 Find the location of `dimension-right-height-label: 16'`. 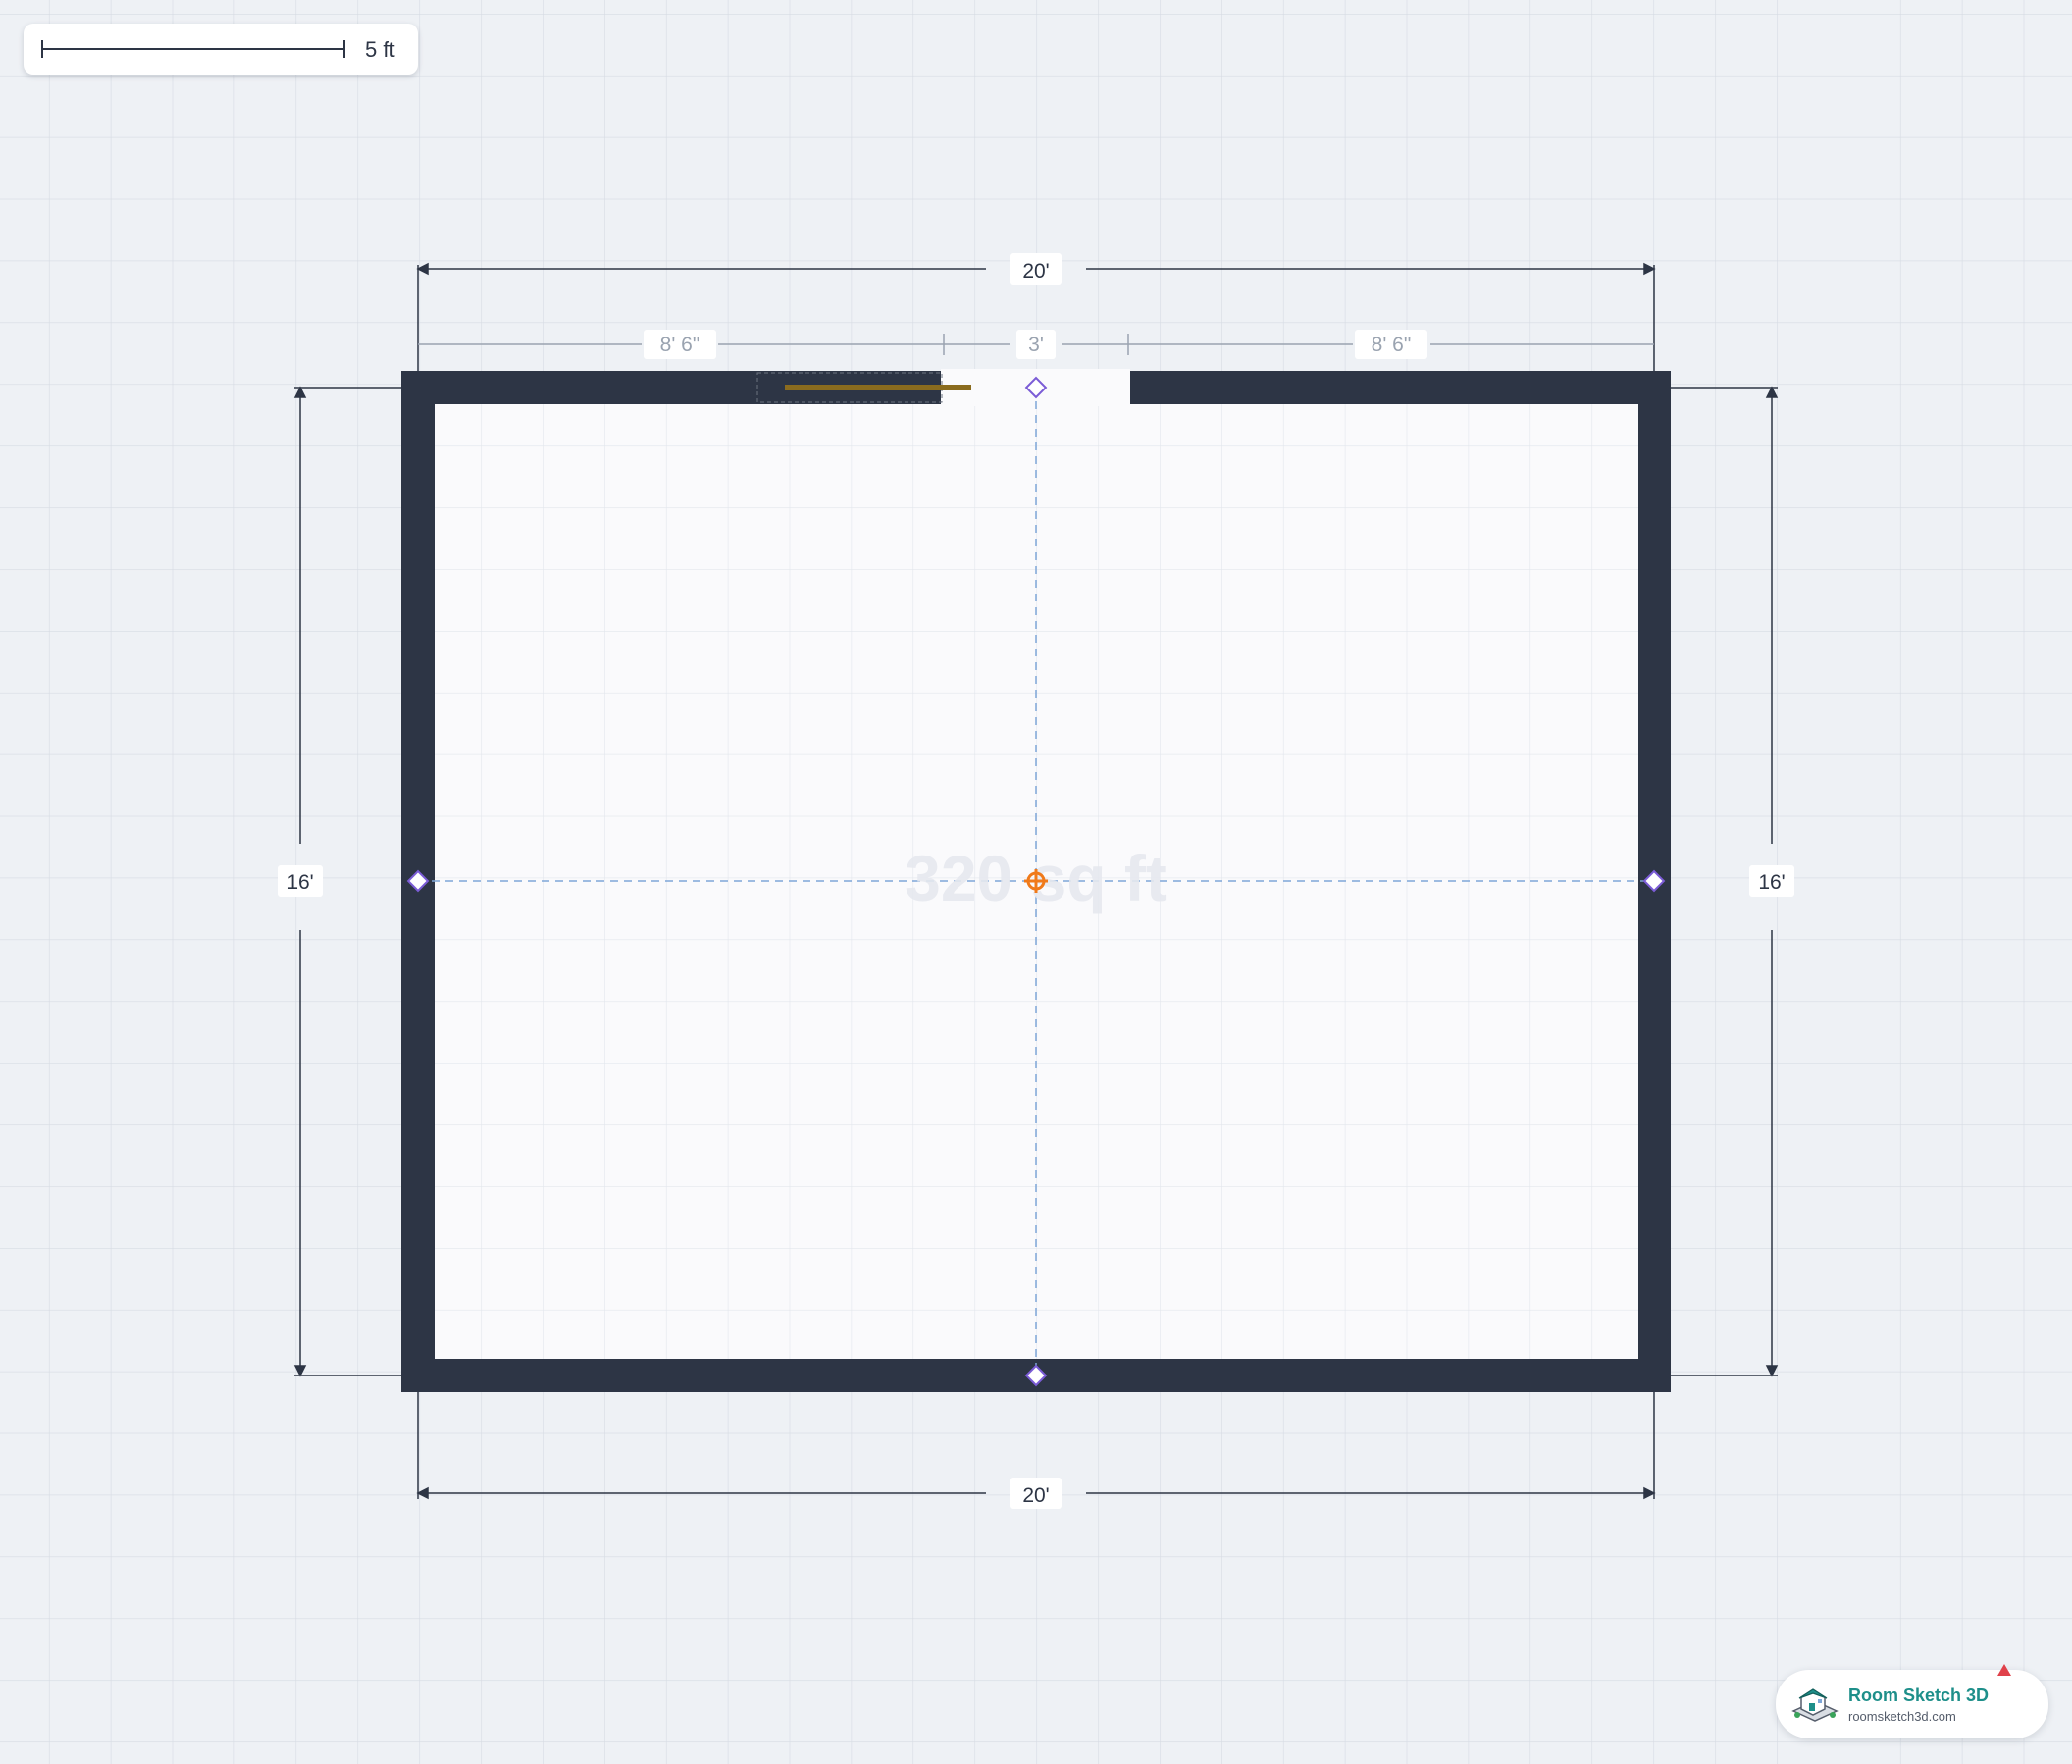

dimension-right-height-label: 16' is located at coordinates (1771, 882).